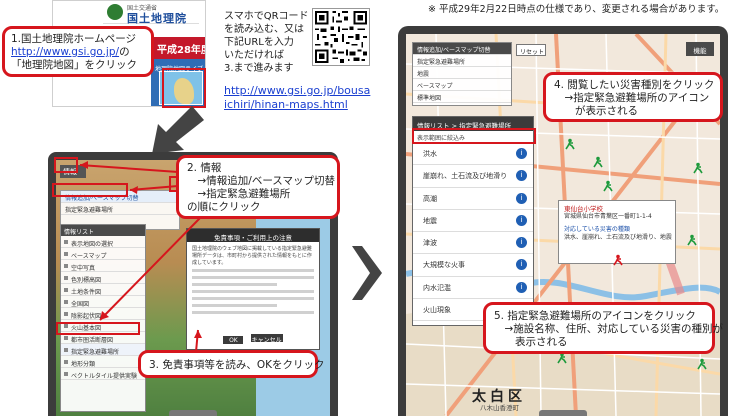  Describe the element at coordinates (618, 260) in the screenshot. I see `selected-evacuation-site-icon` at that location.